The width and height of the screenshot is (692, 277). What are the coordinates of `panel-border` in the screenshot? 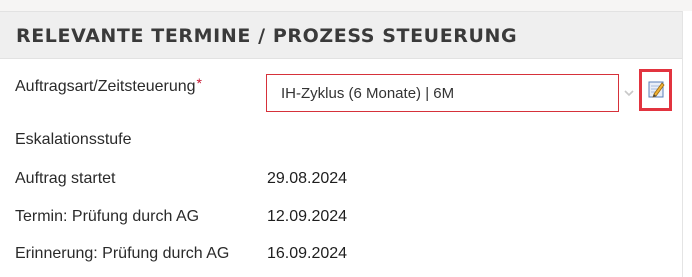 It's located at (682, 144).